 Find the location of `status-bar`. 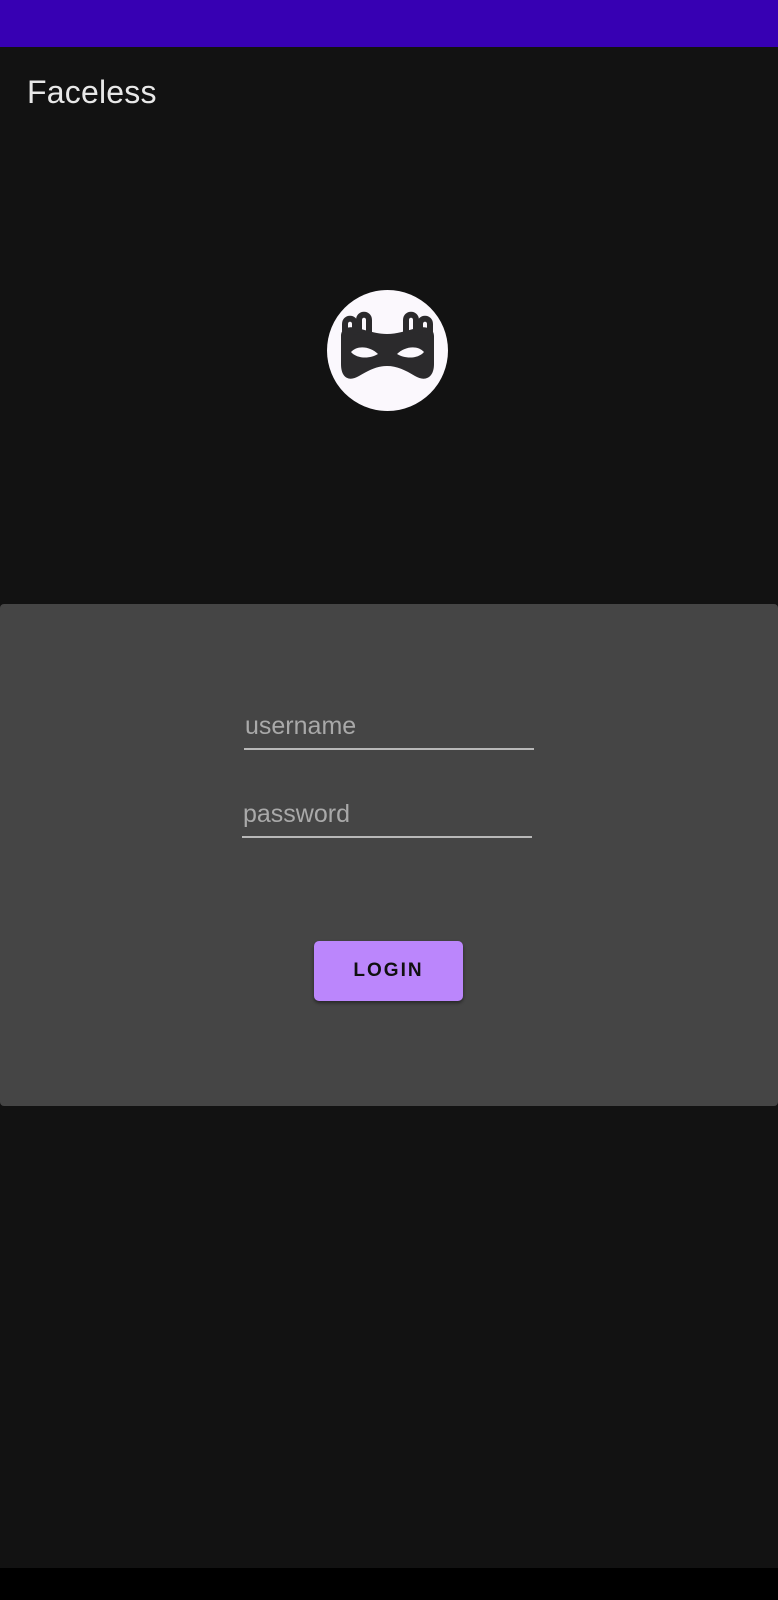

status-bar is located at coordinates (389, 23).